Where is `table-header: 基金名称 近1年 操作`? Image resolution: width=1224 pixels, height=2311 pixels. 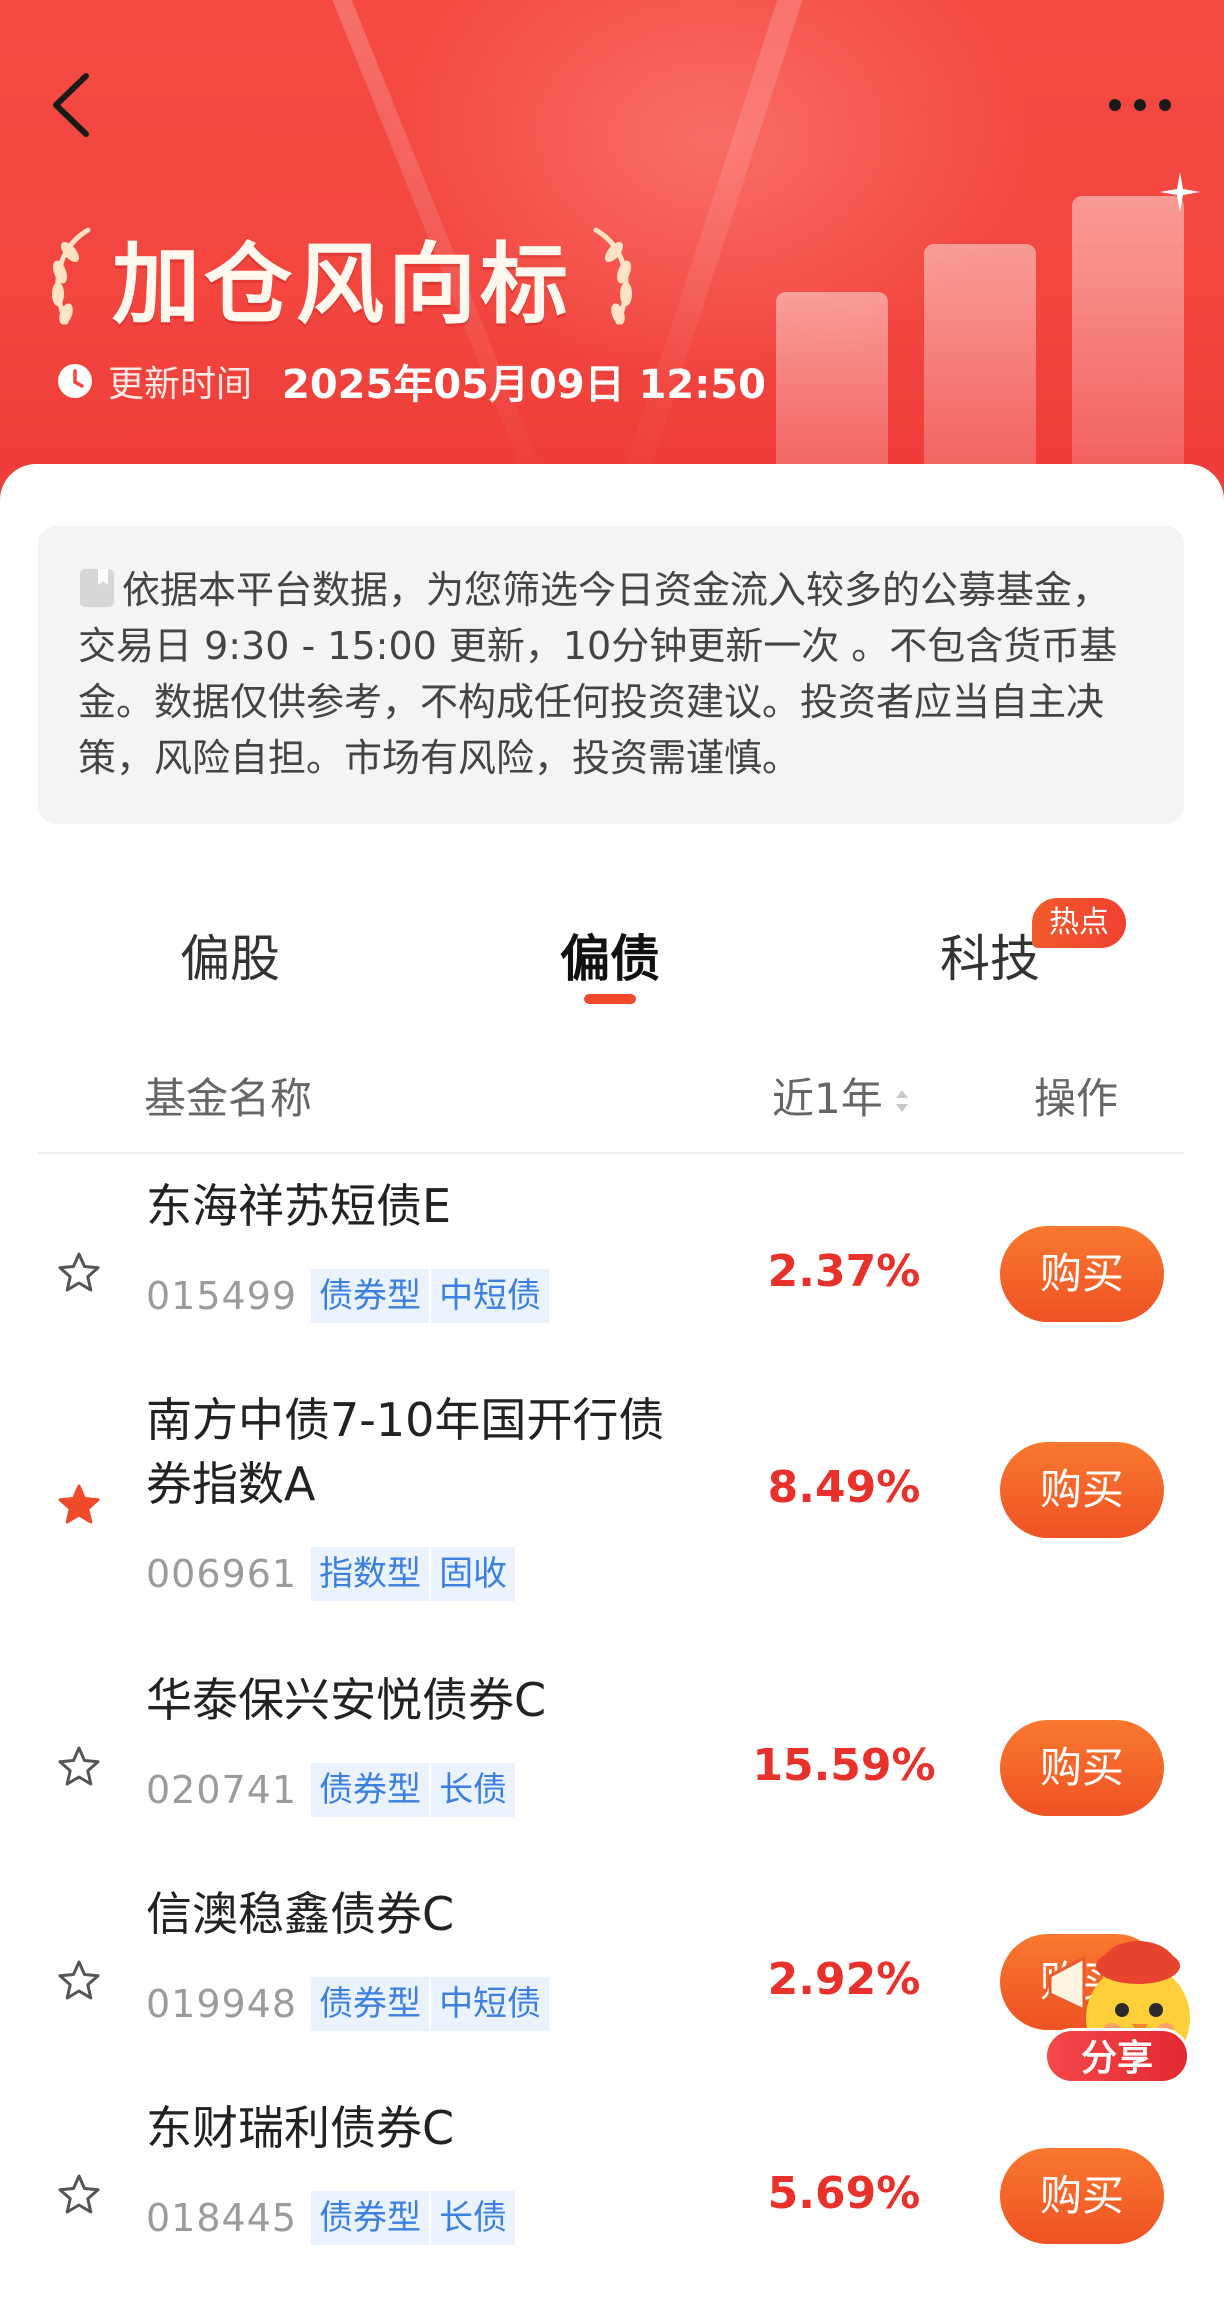 table-header: 基金名称 近1年 操作 is located at coordinates (611, 1099).